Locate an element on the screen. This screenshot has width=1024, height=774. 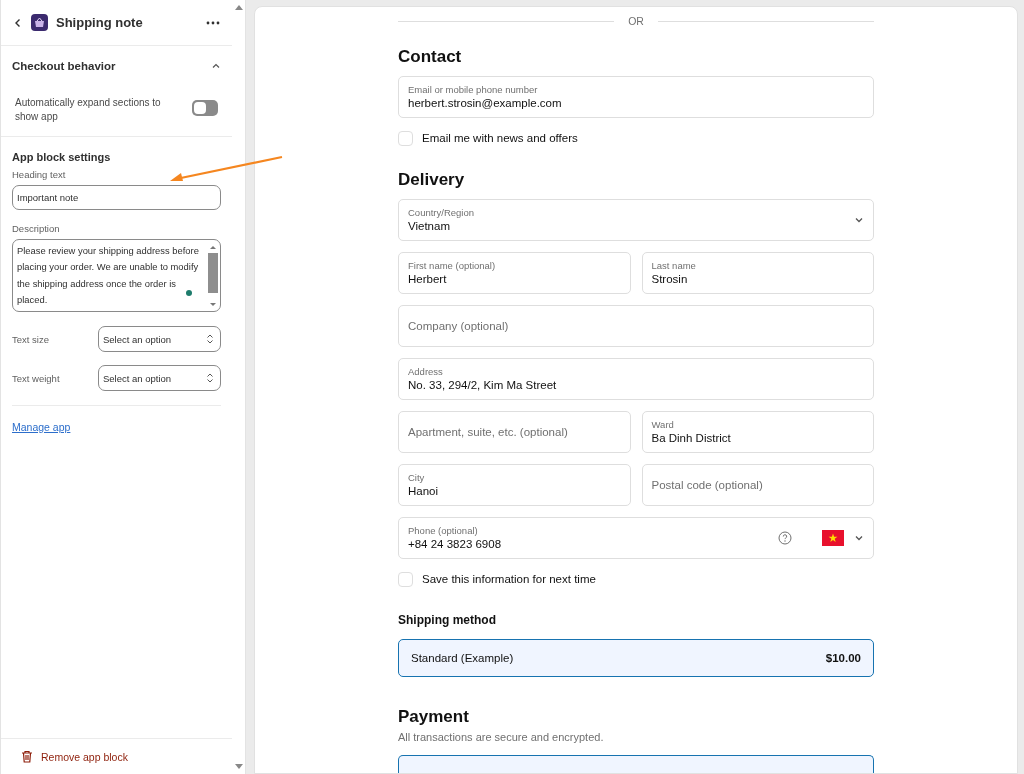
field-label: City is located at coordinates (417, 478).